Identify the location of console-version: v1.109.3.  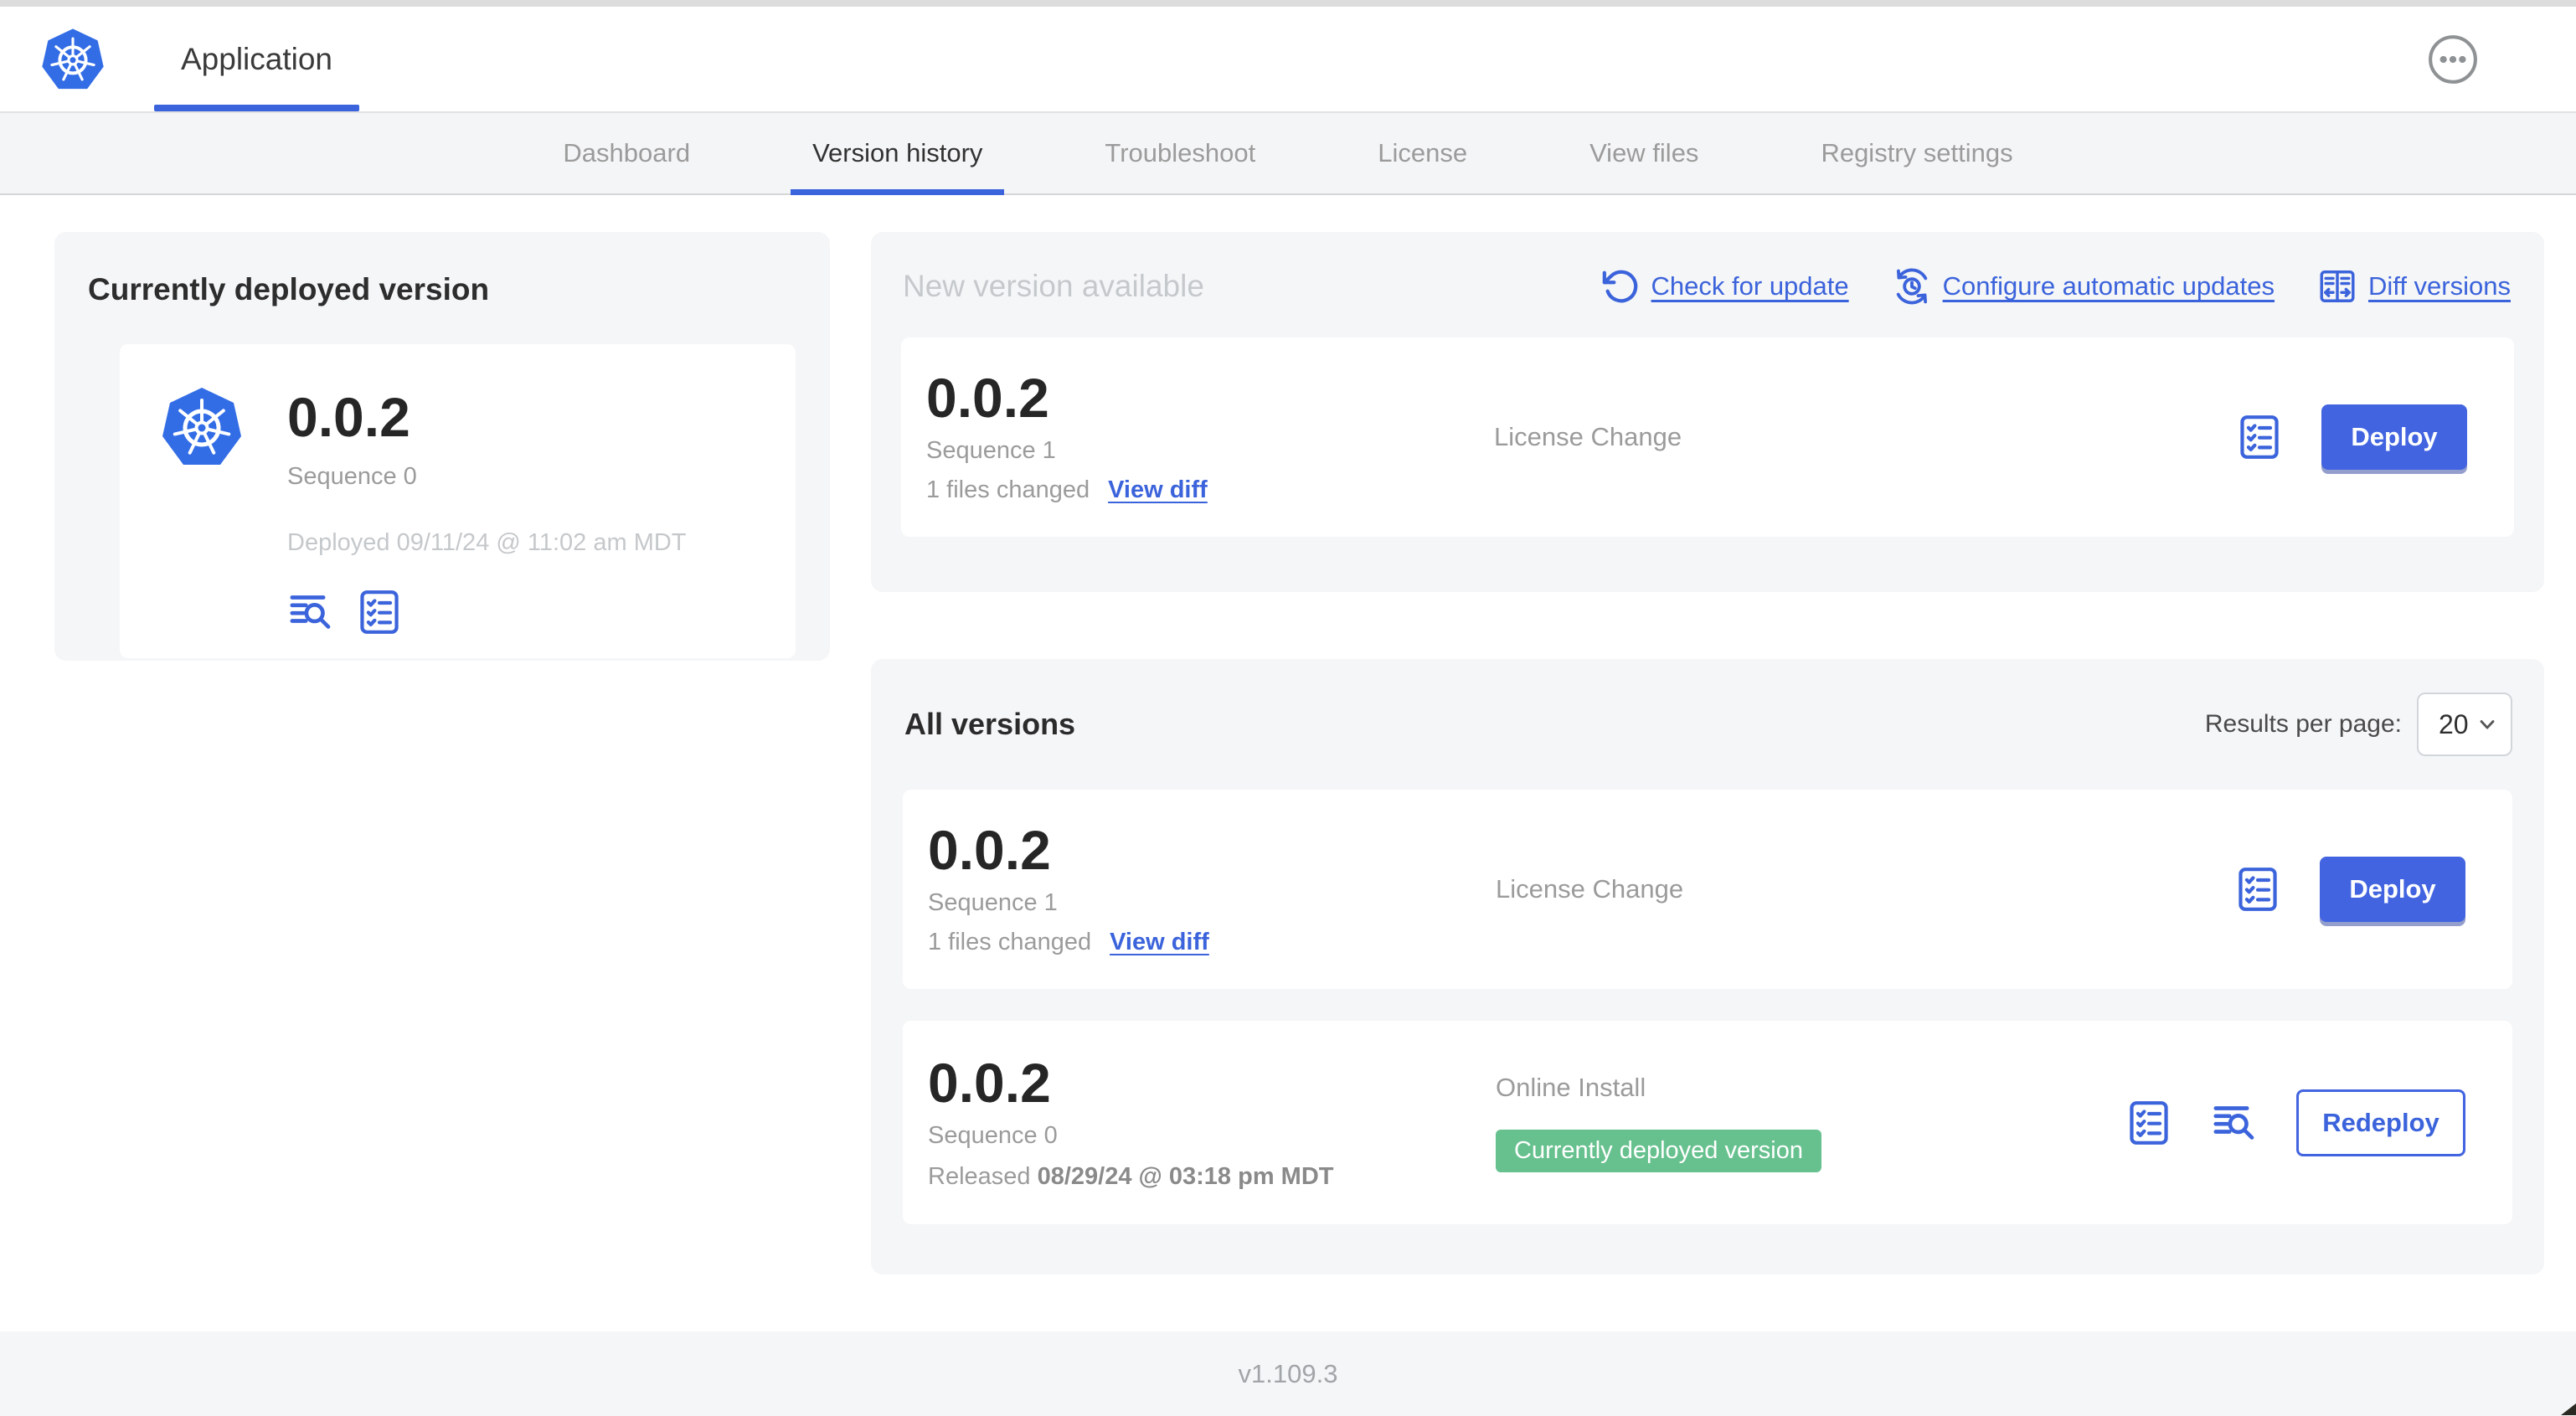
(1288, 1373).